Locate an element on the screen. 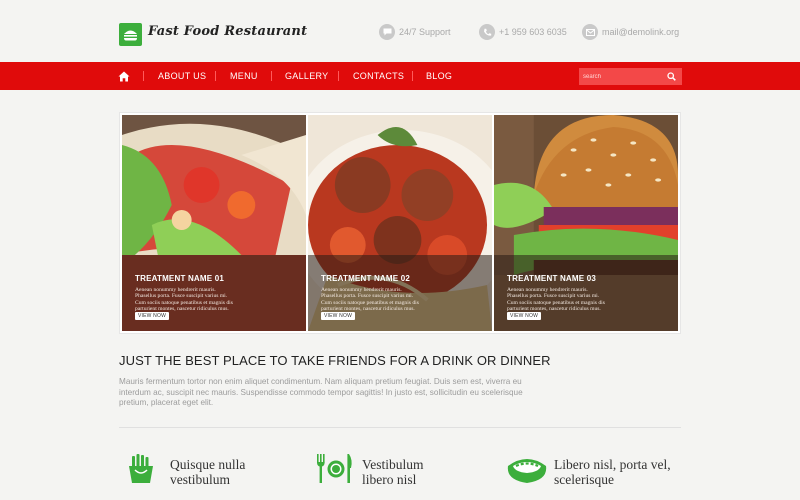 The height and width of the screenshot is (500, 800). burger-logo-icon is located at coordinates (130, 34).